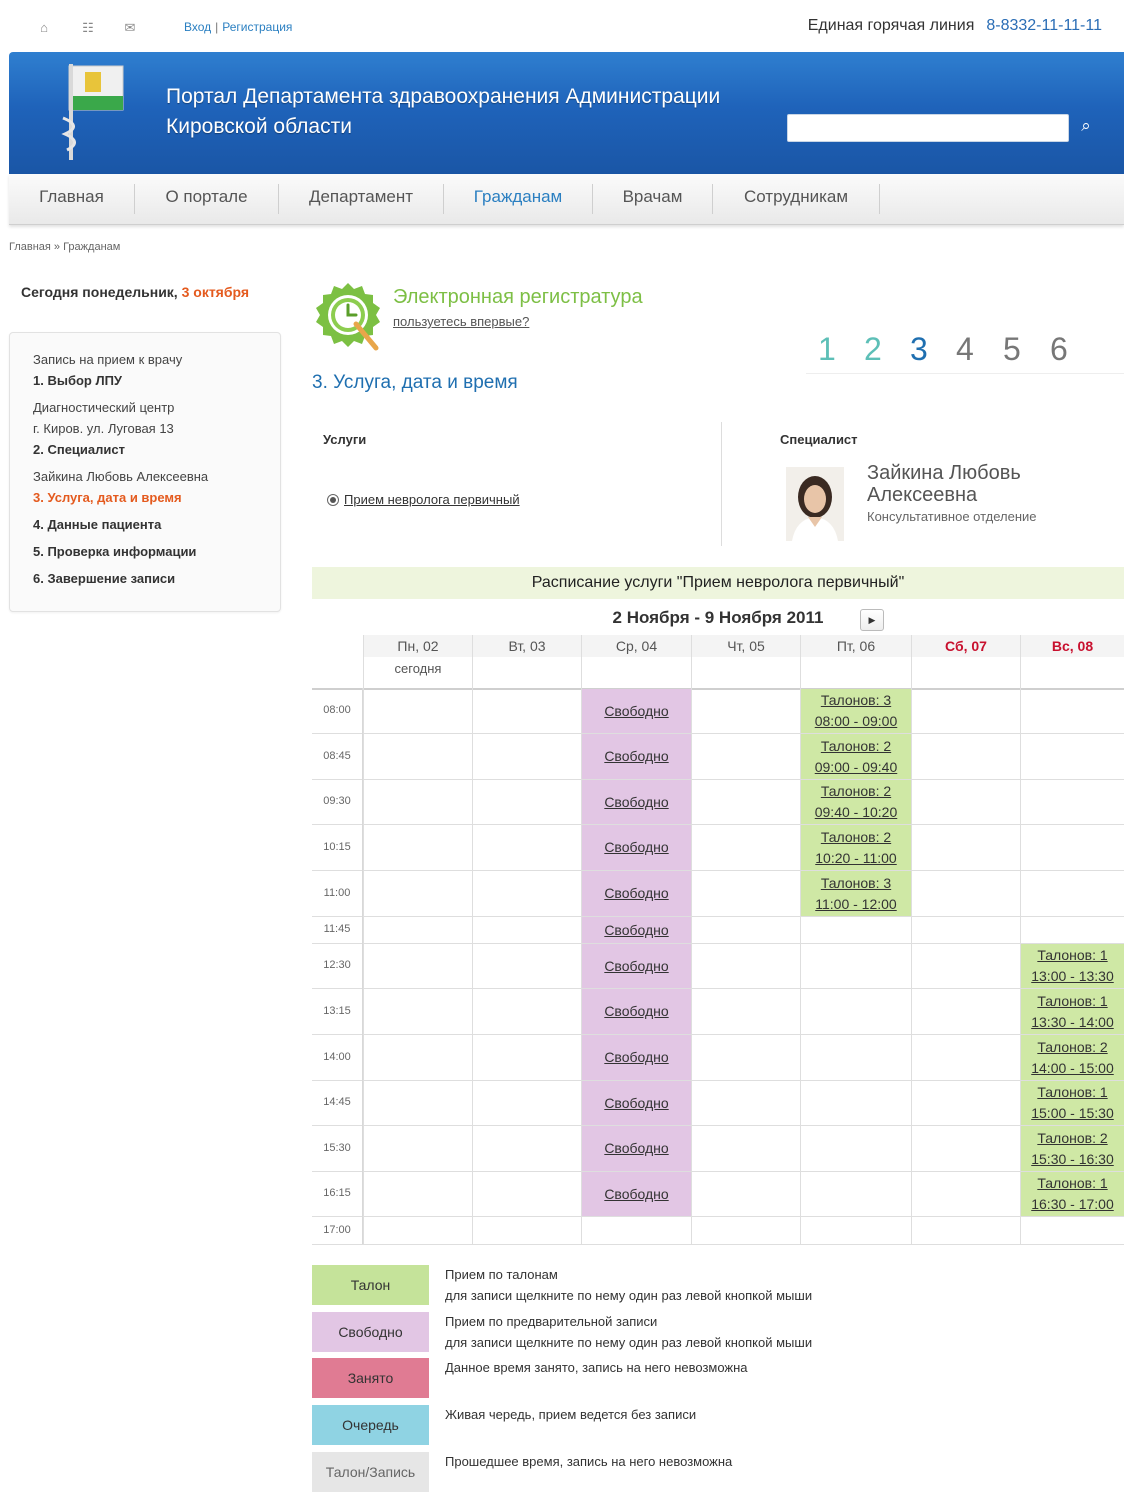  I want to click on step-indicator: 1 2 3 4 5 6, so click(965, 352).